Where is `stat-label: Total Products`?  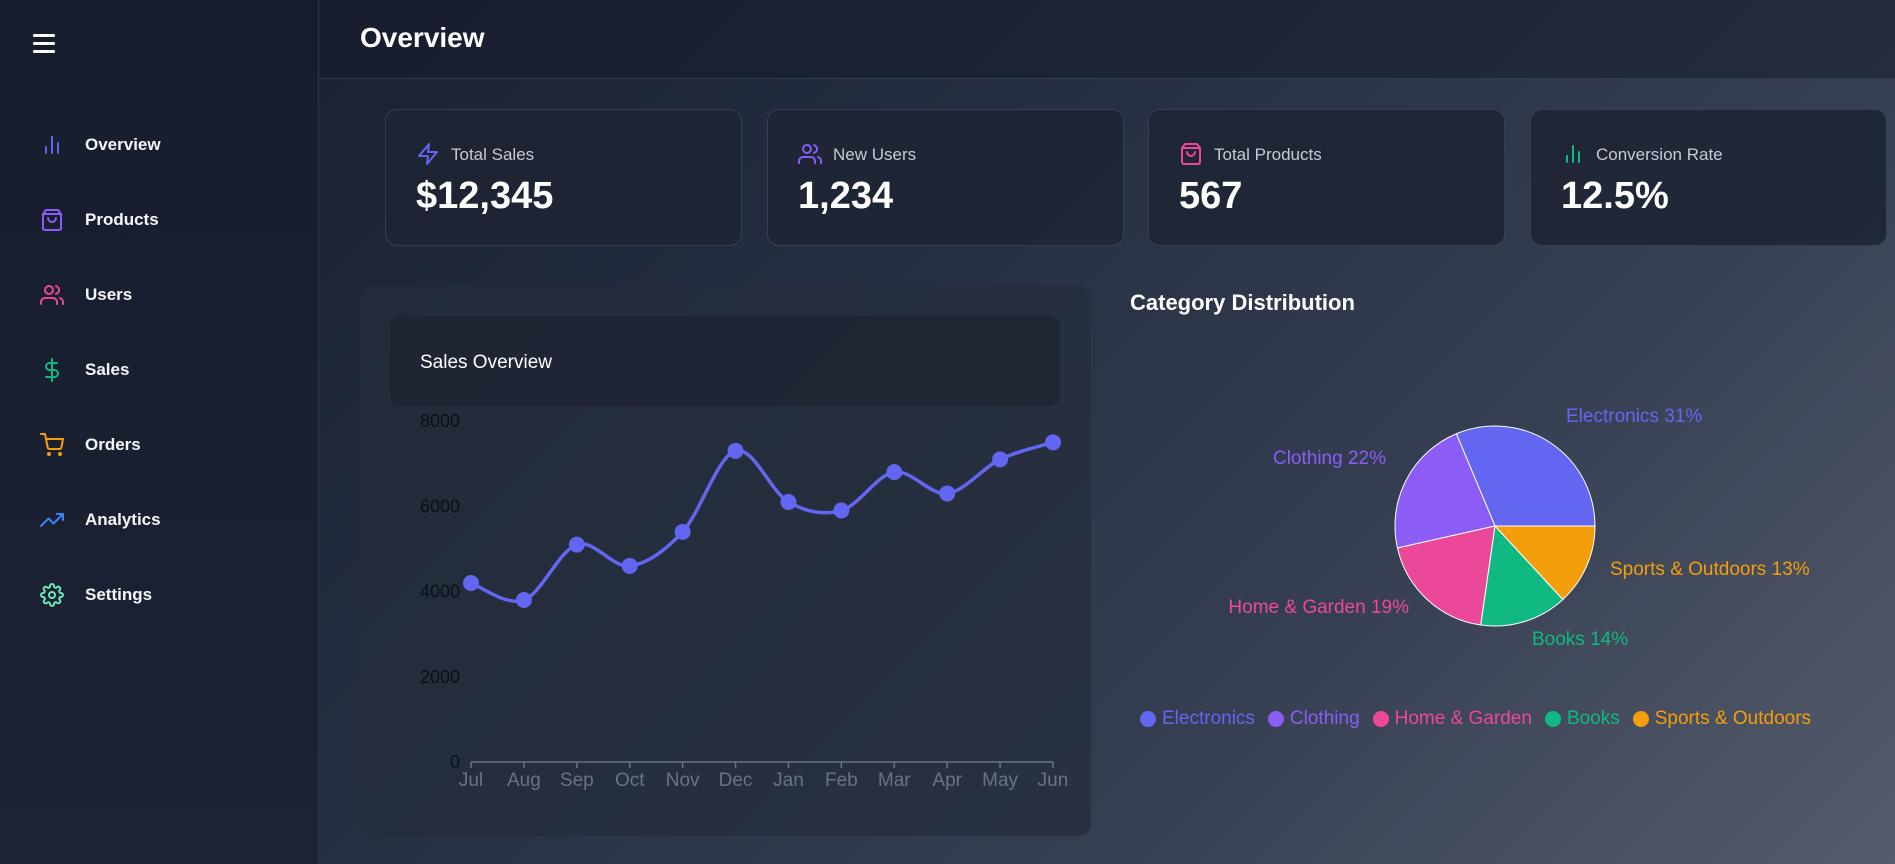 stat-label: Total Products is located at coordinates (1268, 154).